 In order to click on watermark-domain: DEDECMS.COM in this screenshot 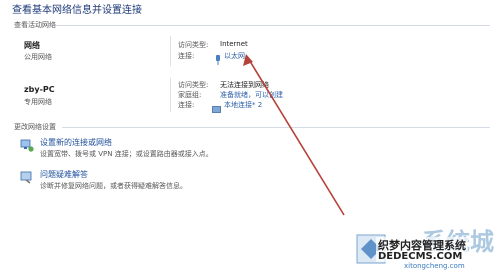, I will do `click(420, 256)`.